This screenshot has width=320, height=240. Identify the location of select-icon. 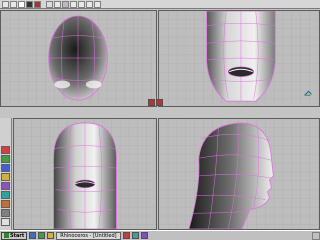
(49, 4).